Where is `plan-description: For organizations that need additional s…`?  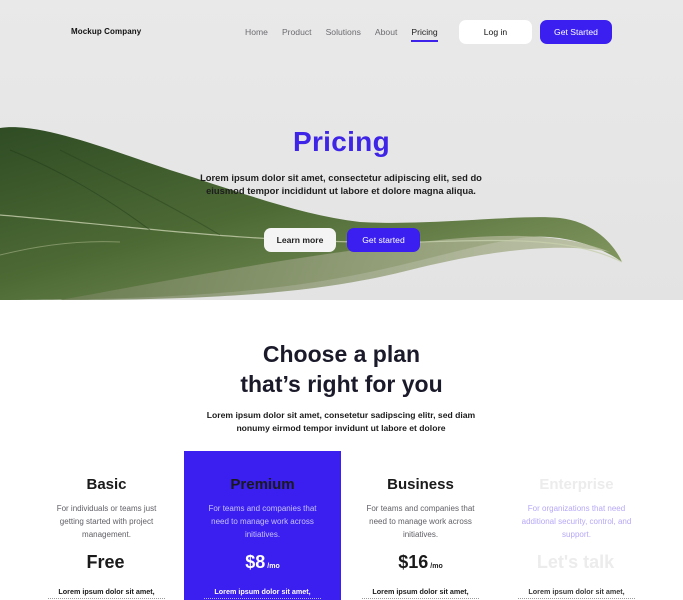 plan-description: For organizations that need additional s… is located at coordinates (576, 521).